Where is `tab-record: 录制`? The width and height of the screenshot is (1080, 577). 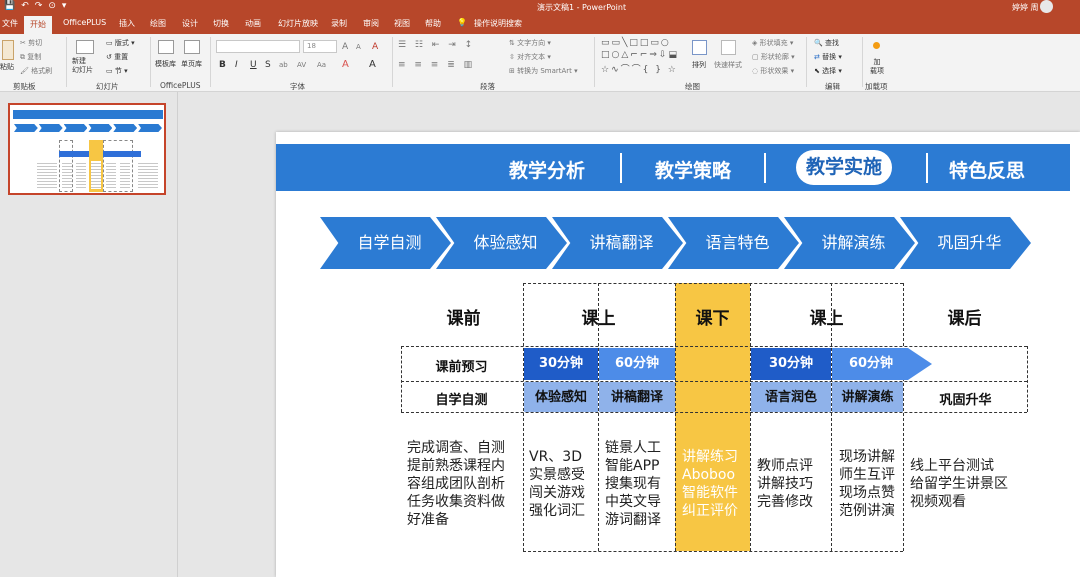 tab-record: 录制 is located at coordinates (339, 23).